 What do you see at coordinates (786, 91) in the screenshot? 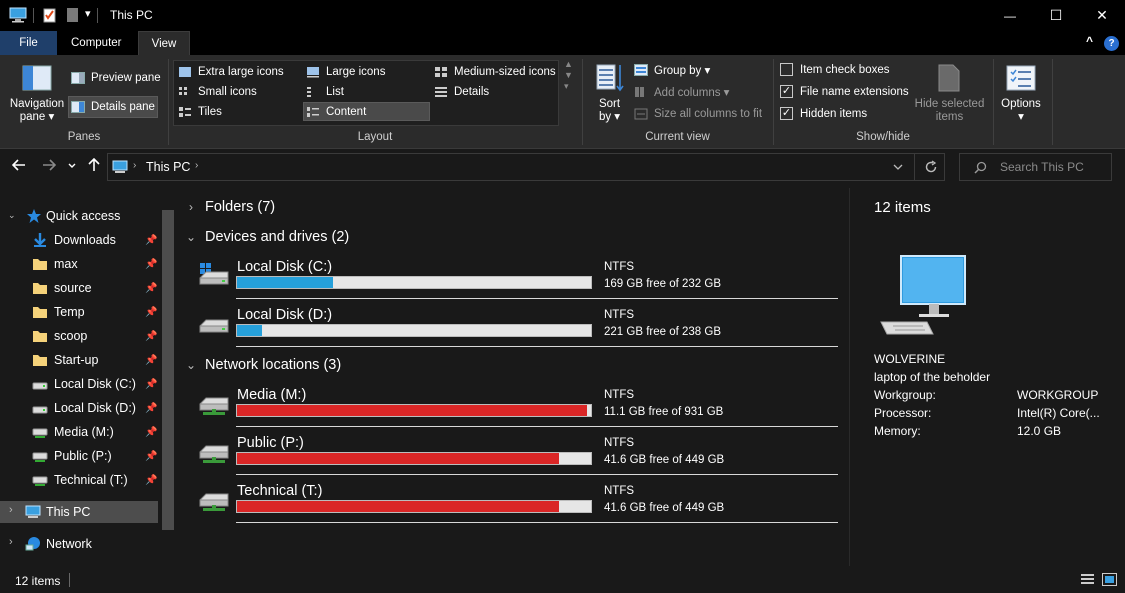
I see `file-name-extensions-checkbox: ✓` at bounding box center [786, 91].